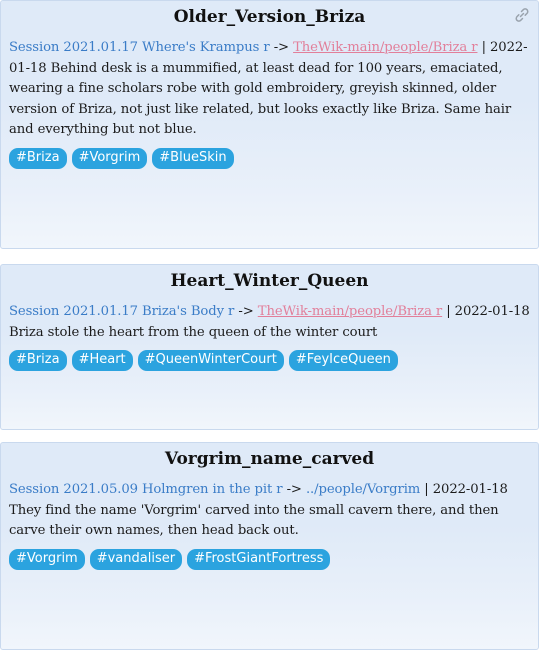 This screenshot has width=545, height=664. What do you see at coordinates (121, 311) in the screenshot?
I see `session-link: Session 2021.01.17 Briza's Body r` at bounding box center [121, 311].